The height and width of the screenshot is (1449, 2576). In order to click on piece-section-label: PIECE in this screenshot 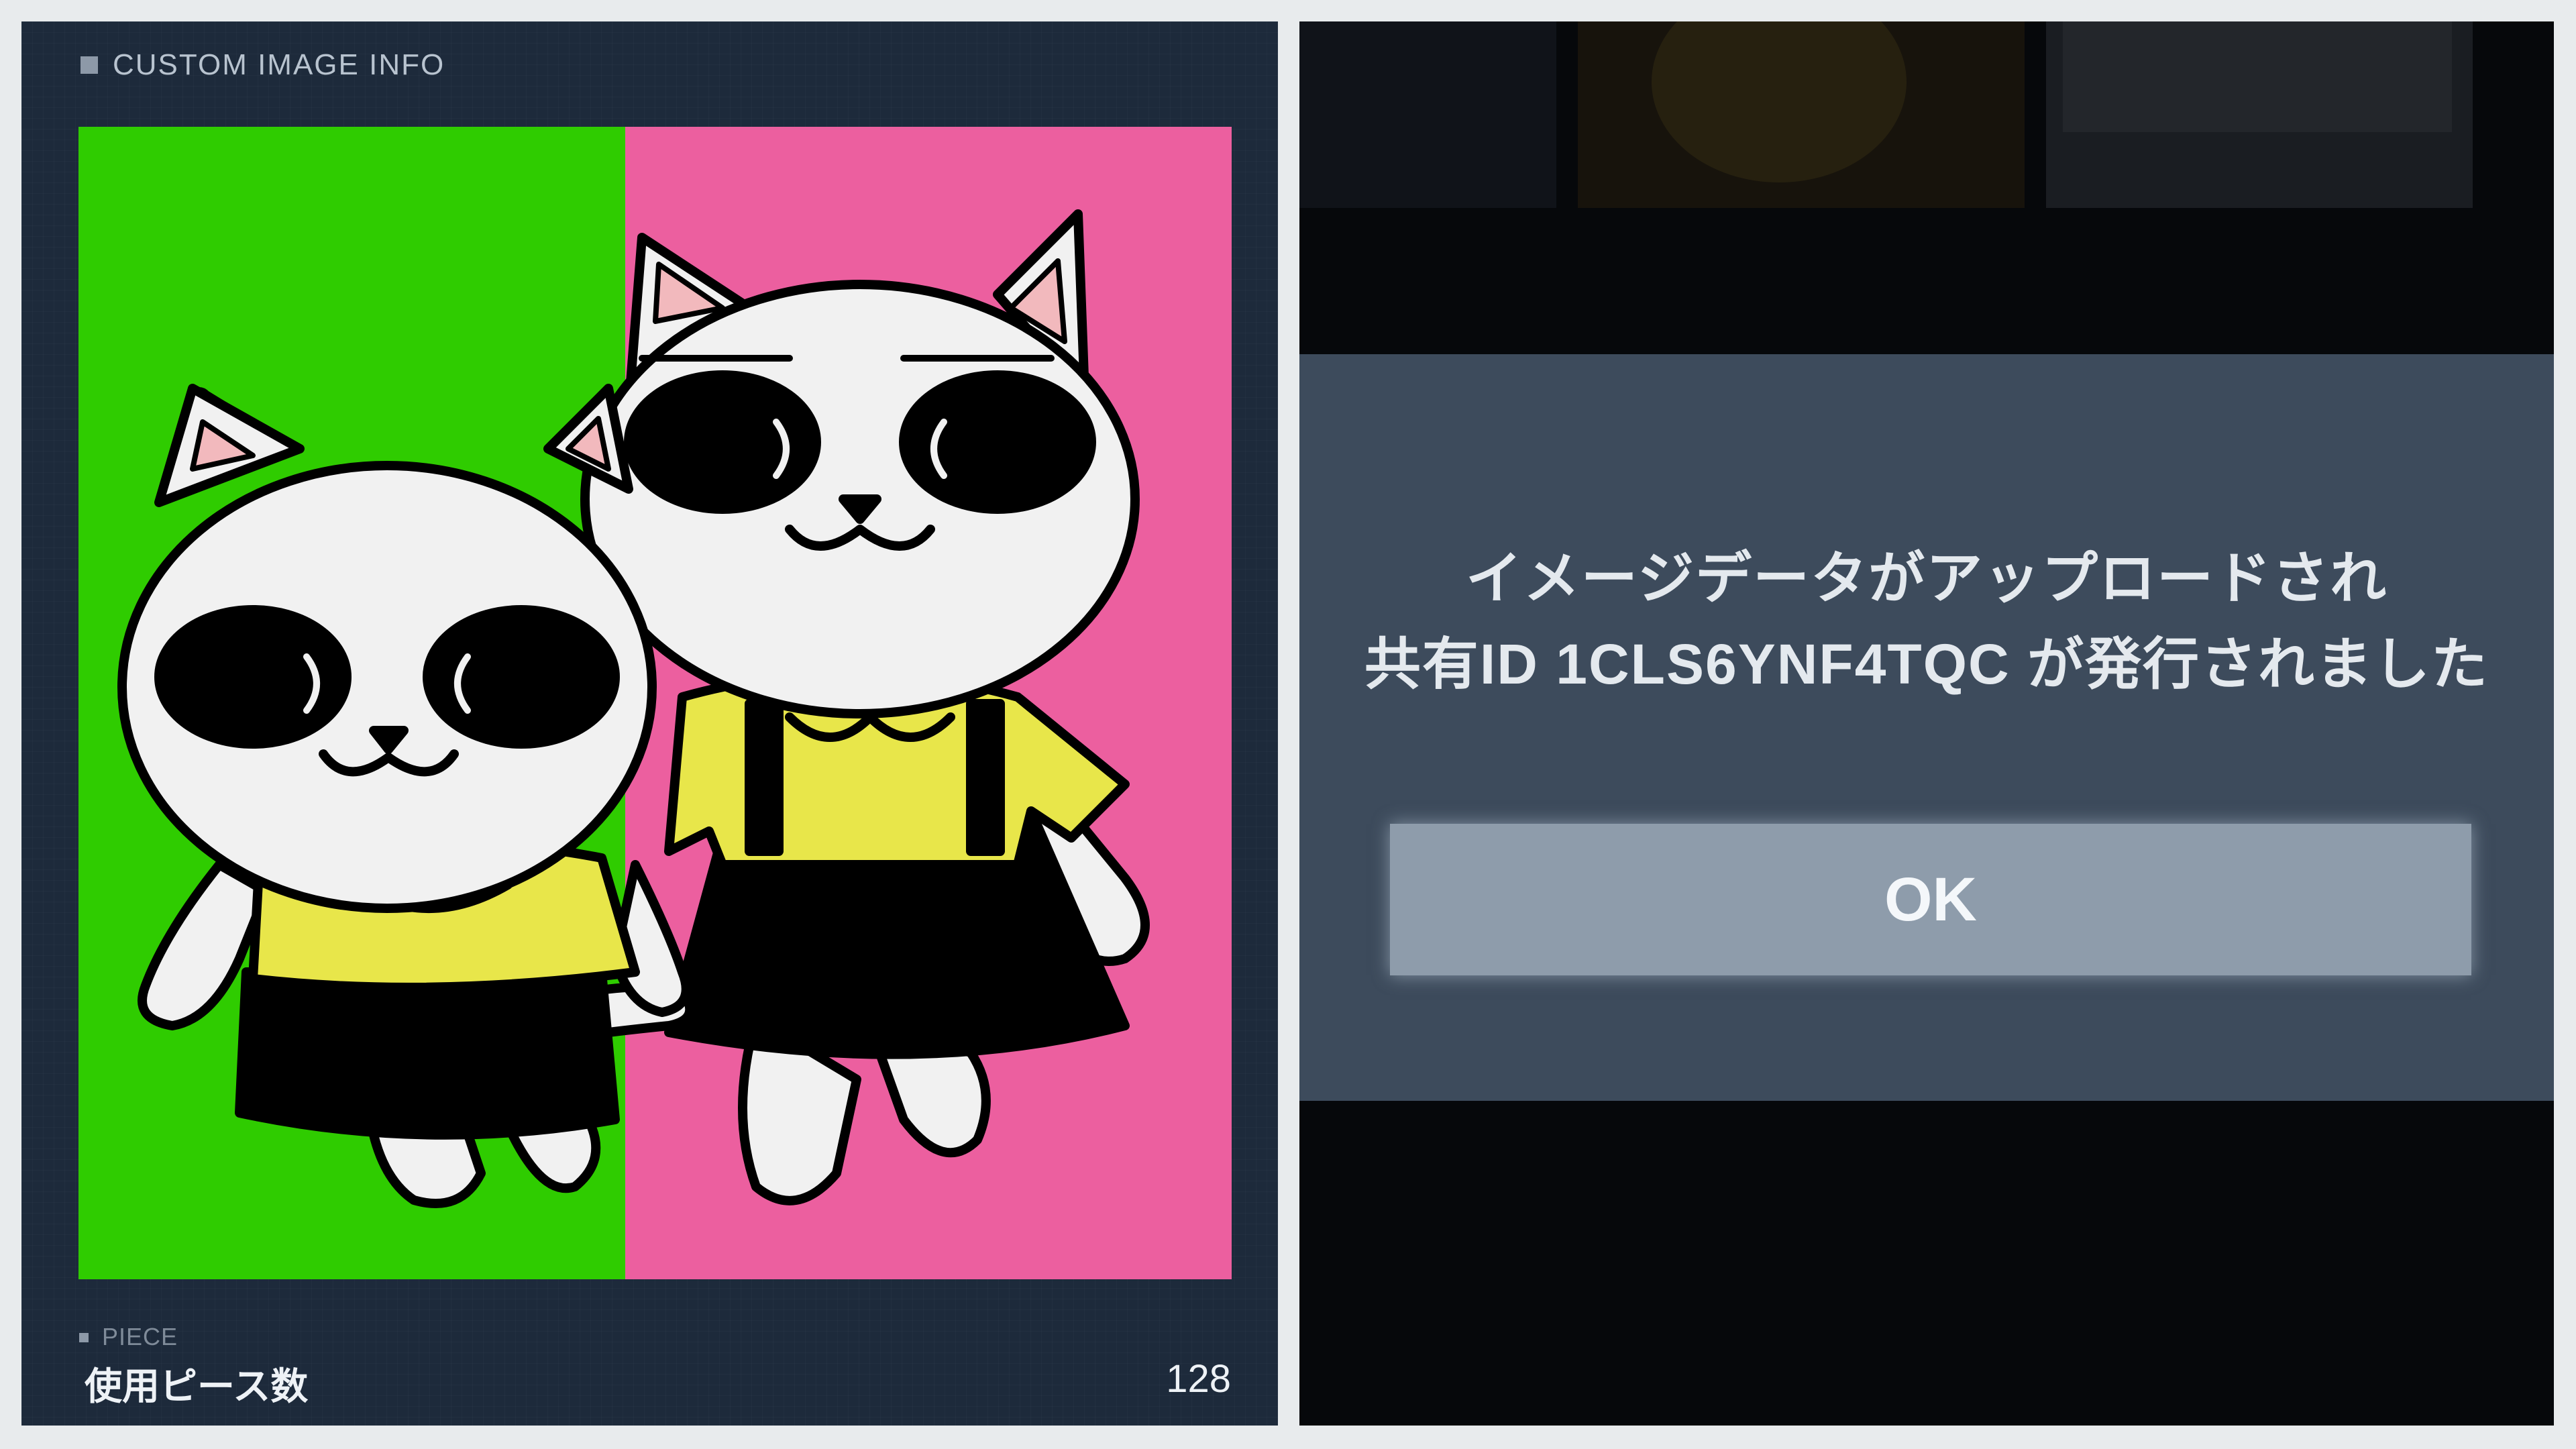, I will do `click(140, 1336)`.